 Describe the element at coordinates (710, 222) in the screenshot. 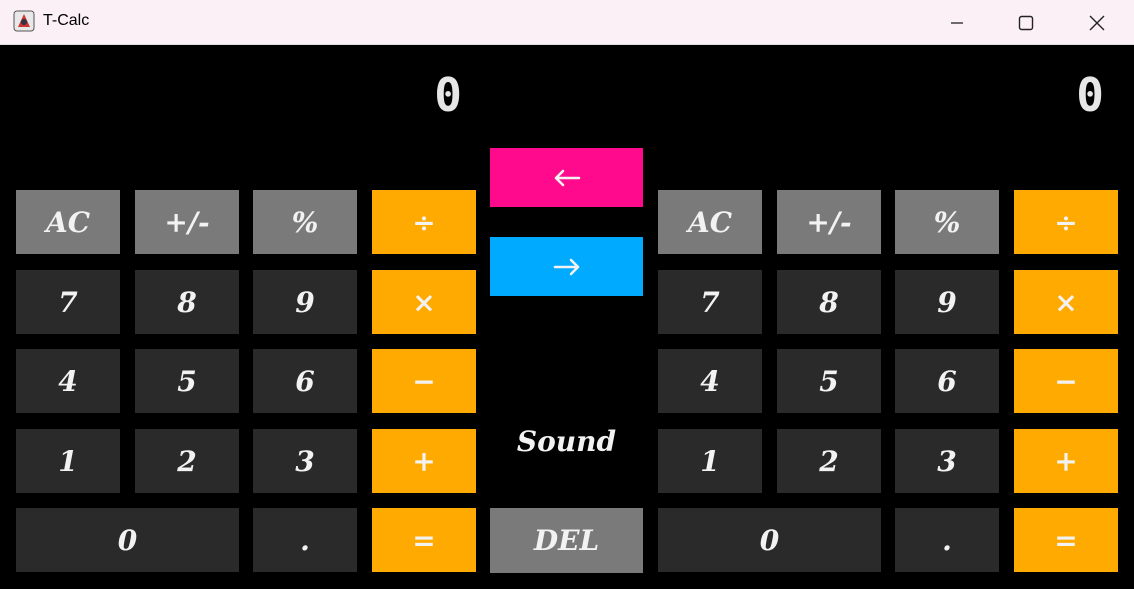

I see `right-ac-button: AC` at that location.